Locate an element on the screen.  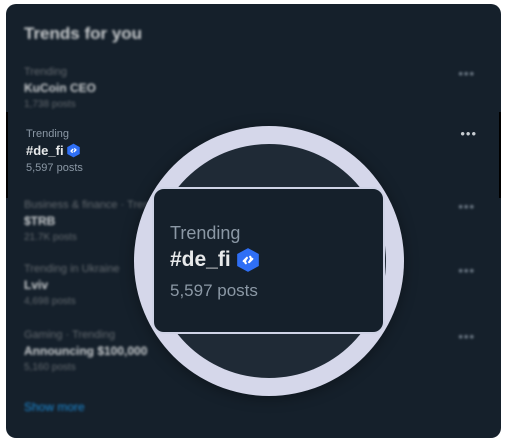
trend-count: 4,698 posts is located at coordinates (50, 301).